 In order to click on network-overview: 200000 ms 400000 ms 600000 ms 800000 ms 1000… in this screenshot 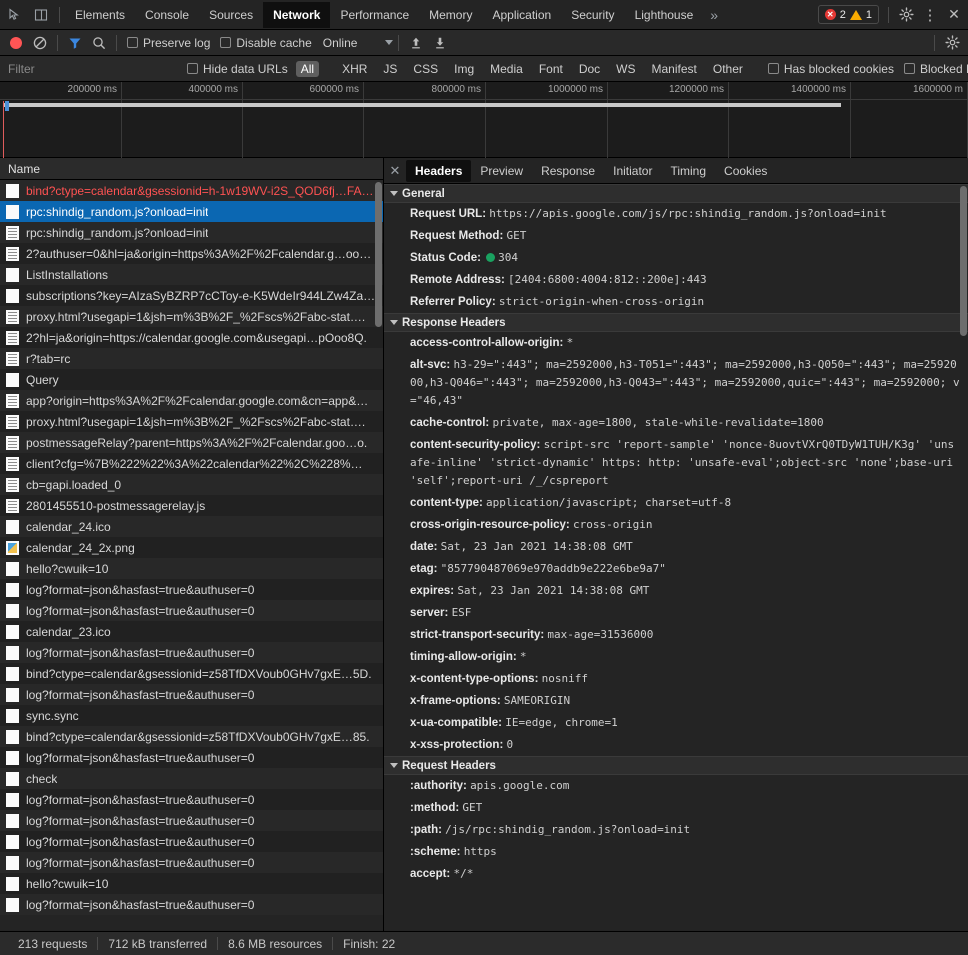, I will do `click(484, 120)`.